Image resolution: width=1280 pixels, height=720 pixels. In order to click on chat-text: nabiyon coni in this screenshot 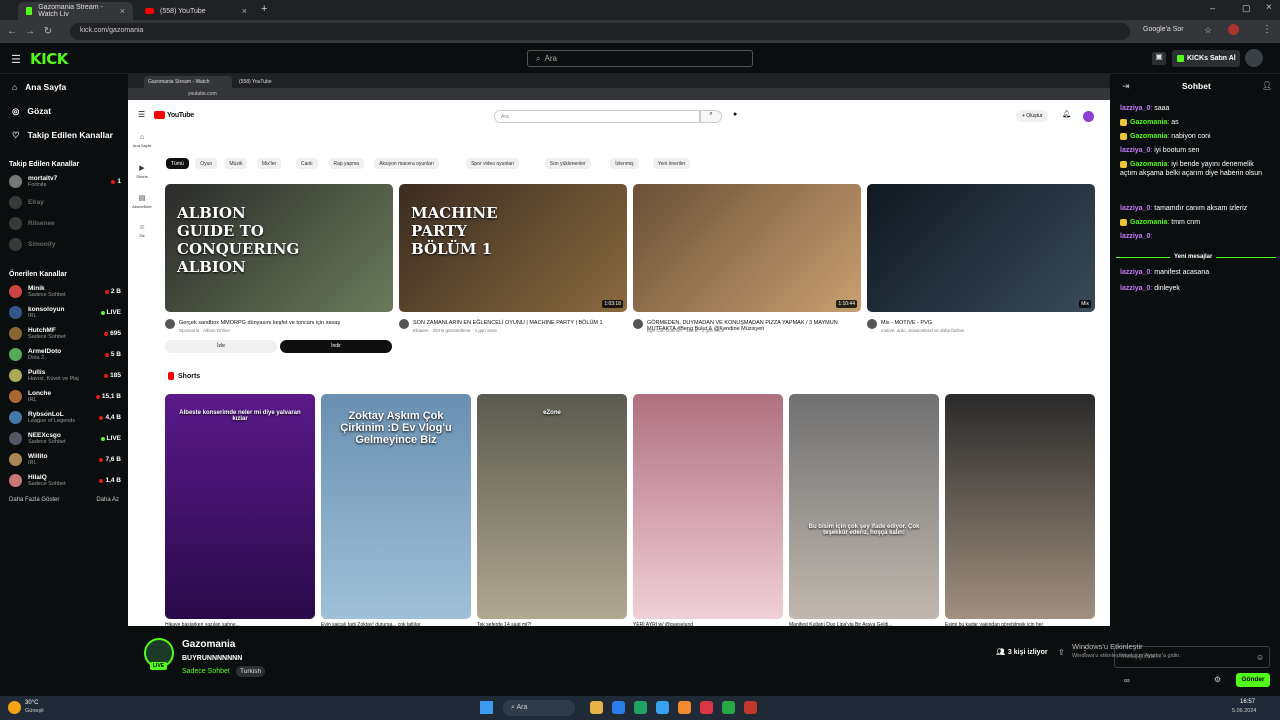, I will do `click(1191, 136)`.